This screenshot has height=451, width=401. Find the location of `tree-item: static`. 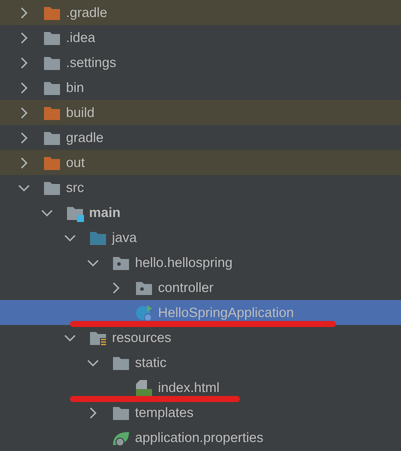

tree-item: static is located at coordinates (200, 362).